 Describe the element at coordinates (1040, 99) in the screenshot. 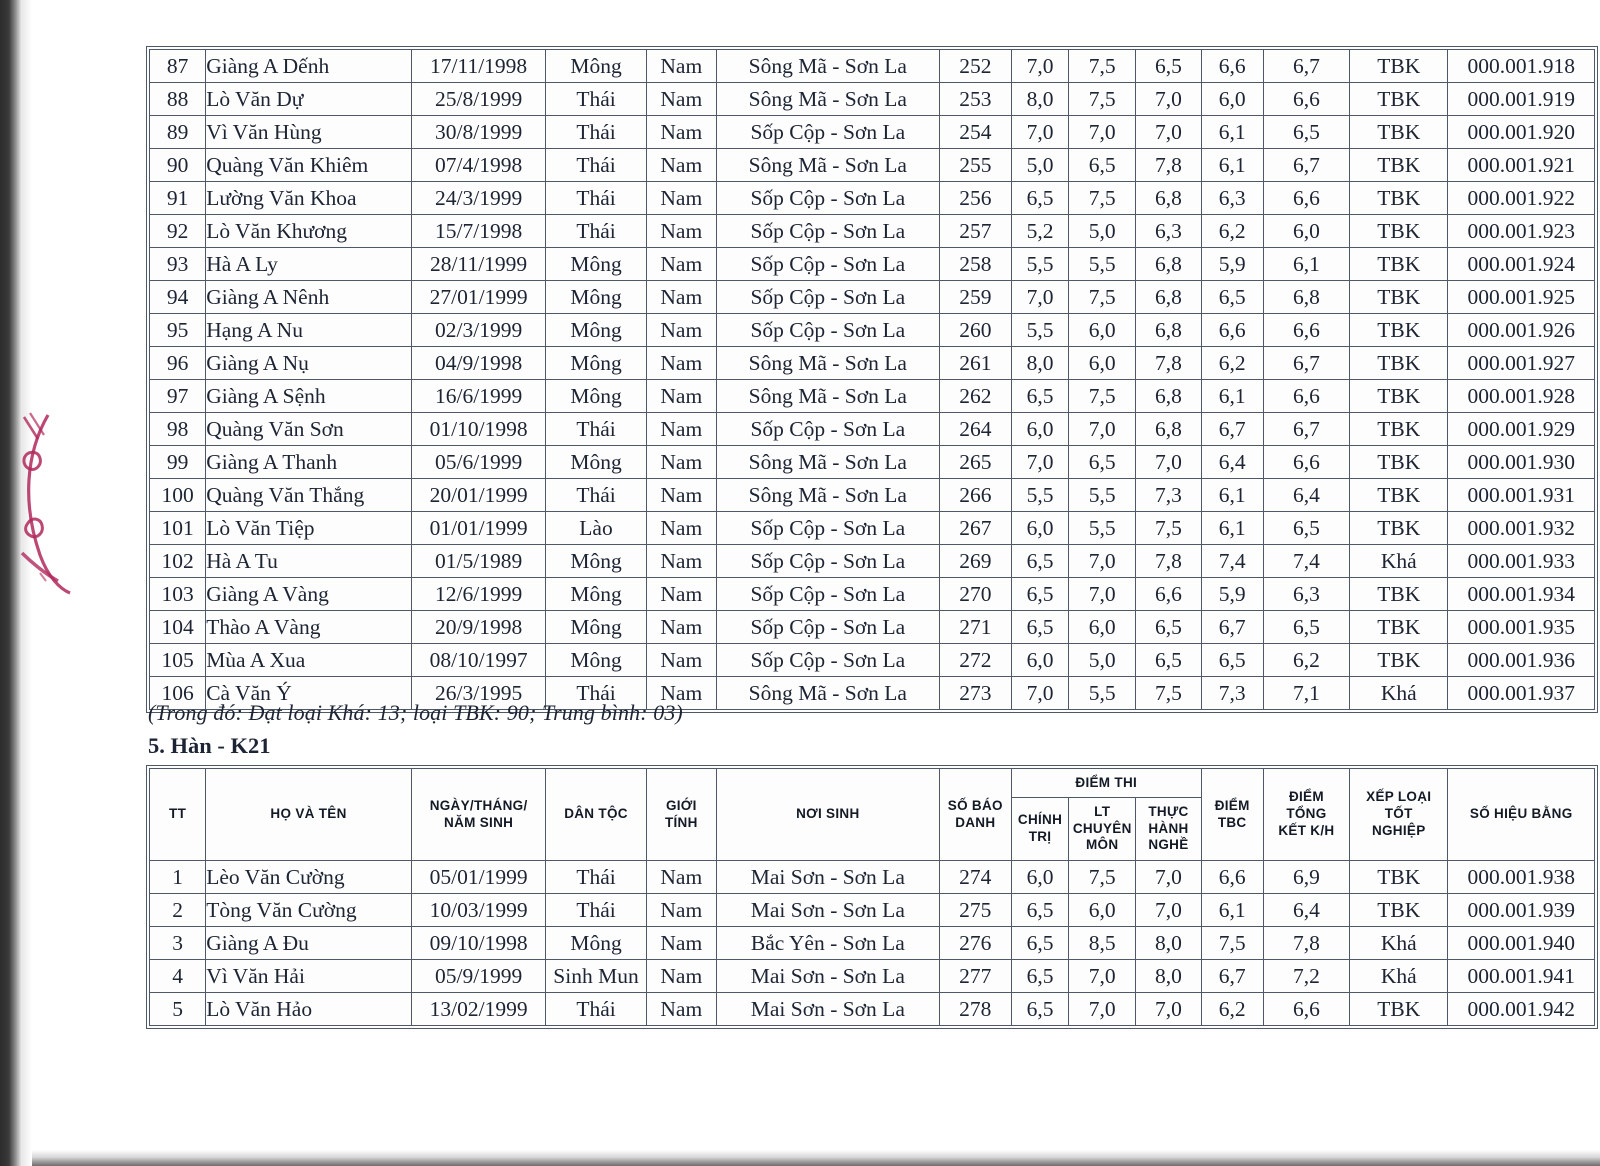

I see `cell-score-chinhtri: 8,0` at that location.